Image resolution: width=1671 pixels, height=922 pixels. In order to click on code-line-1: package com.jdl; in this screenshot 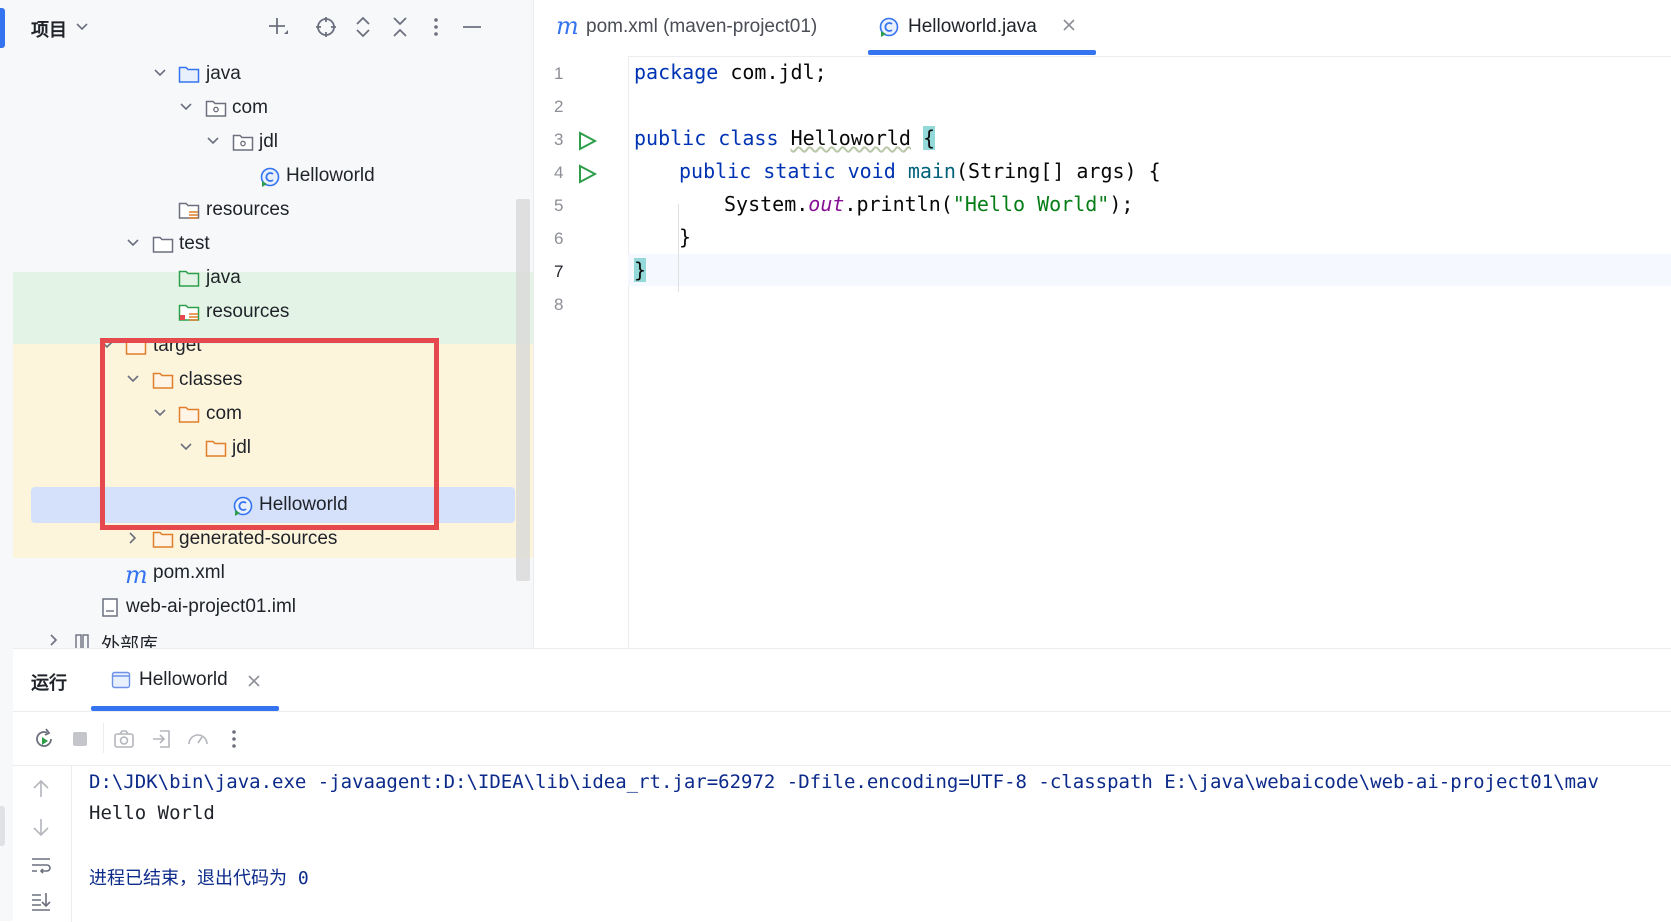, I will do `click(730, 72)`.